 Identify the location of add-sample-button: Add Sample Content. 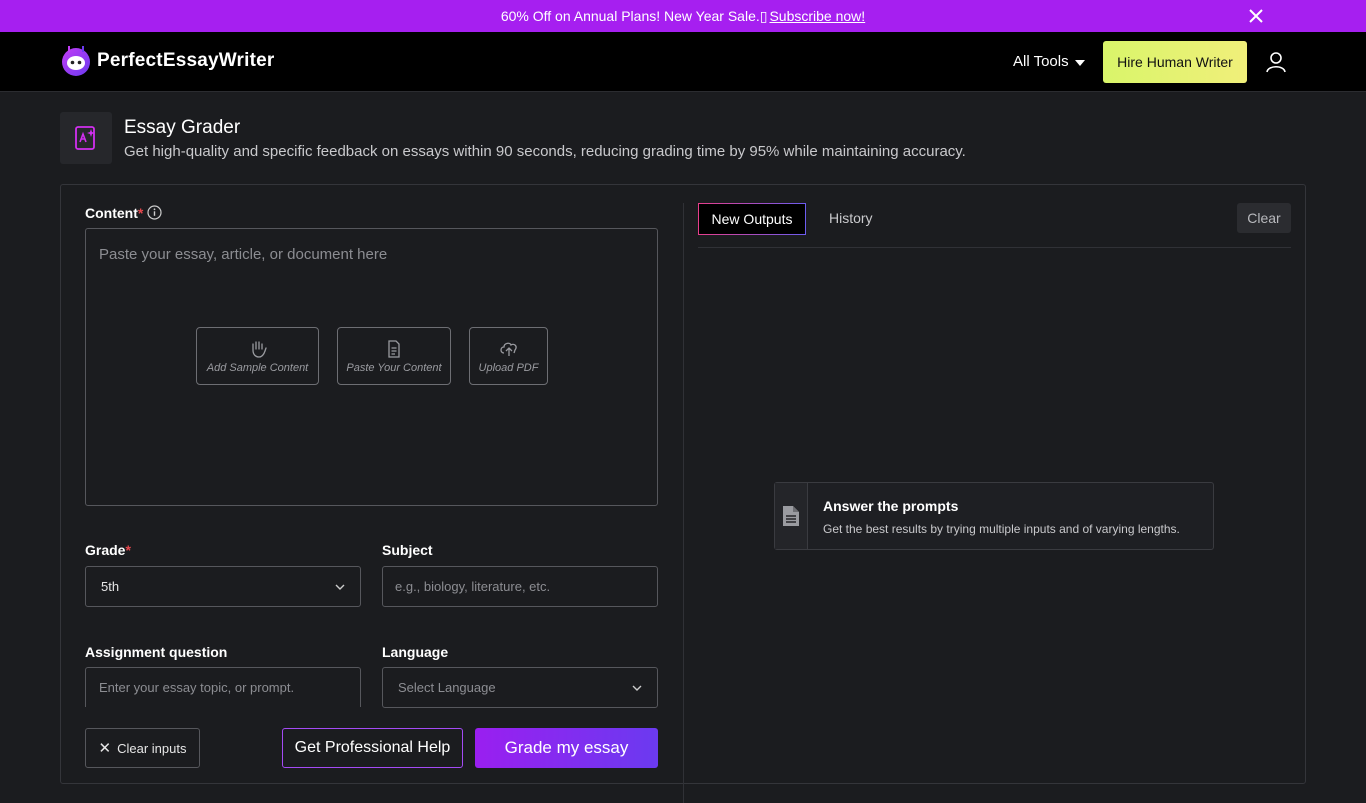
(257, 356).